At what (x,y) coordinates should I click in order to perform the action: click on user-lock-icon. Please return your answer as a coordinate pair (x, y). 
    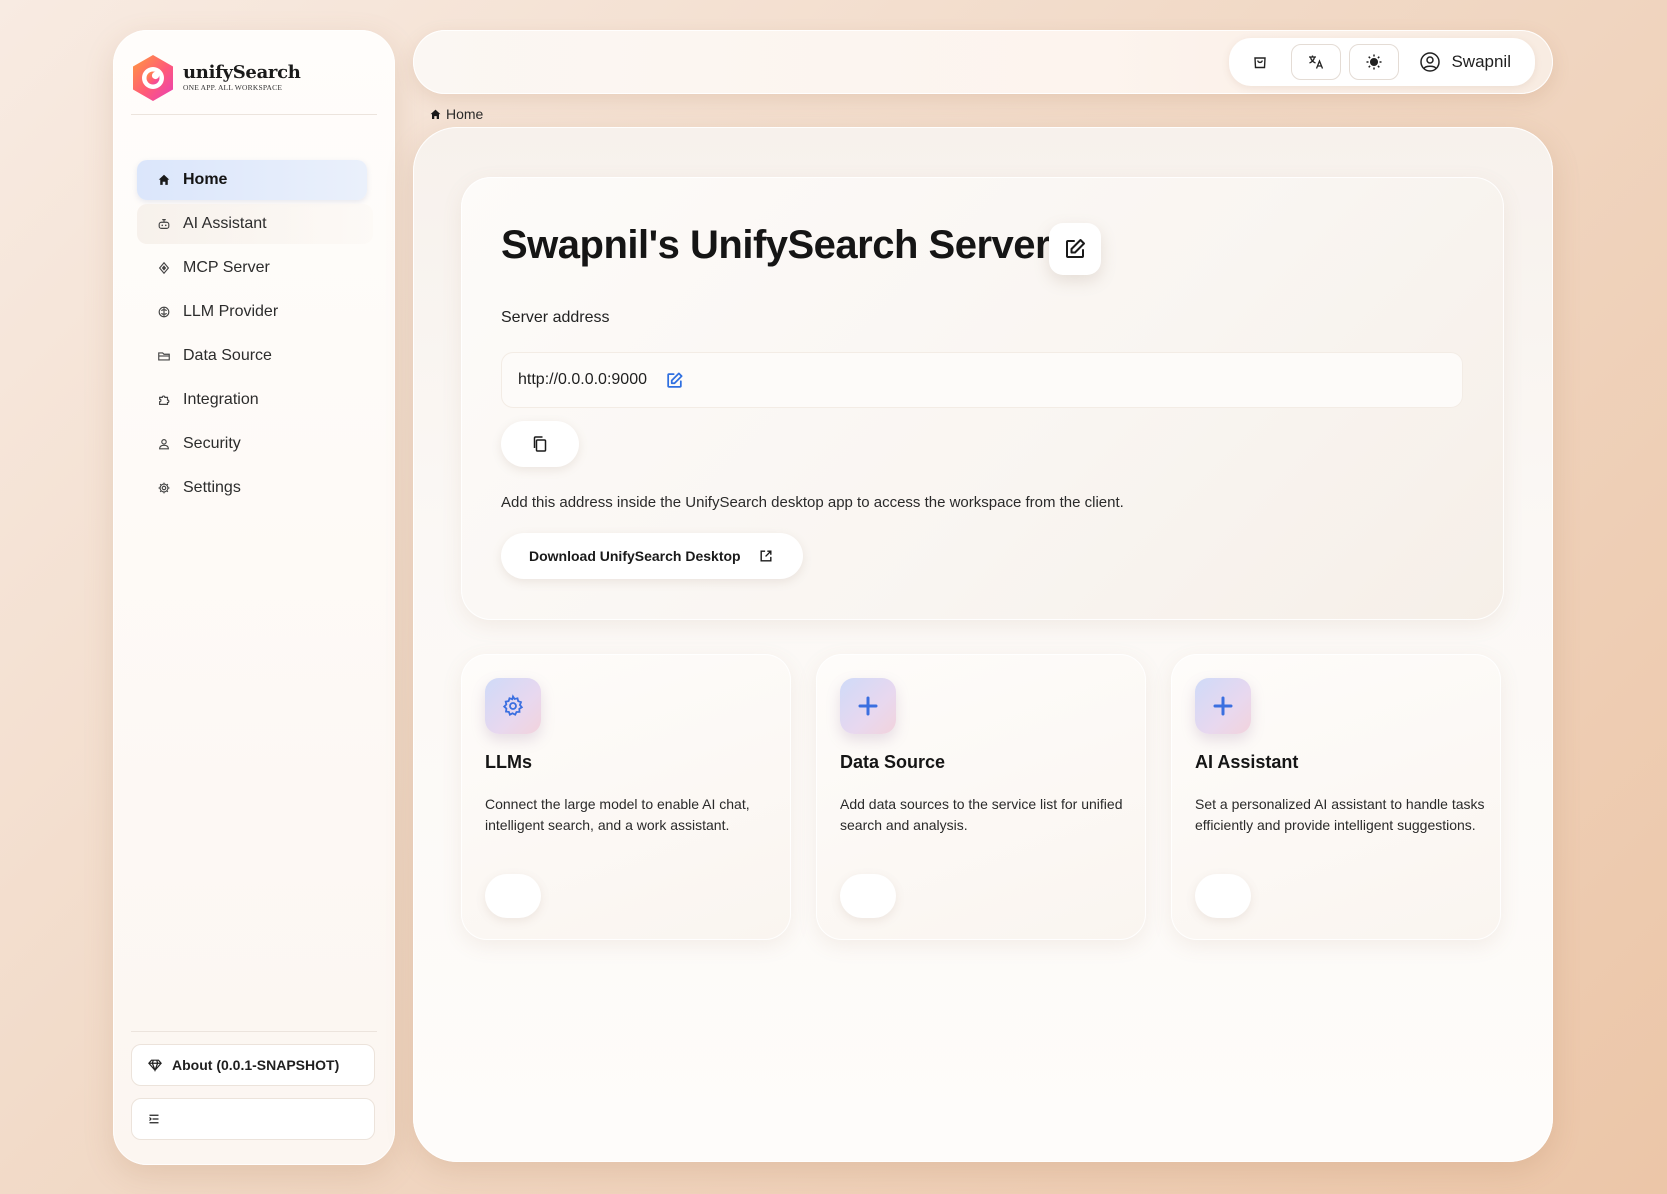
    Looking at the image, I should click on (164, 444).